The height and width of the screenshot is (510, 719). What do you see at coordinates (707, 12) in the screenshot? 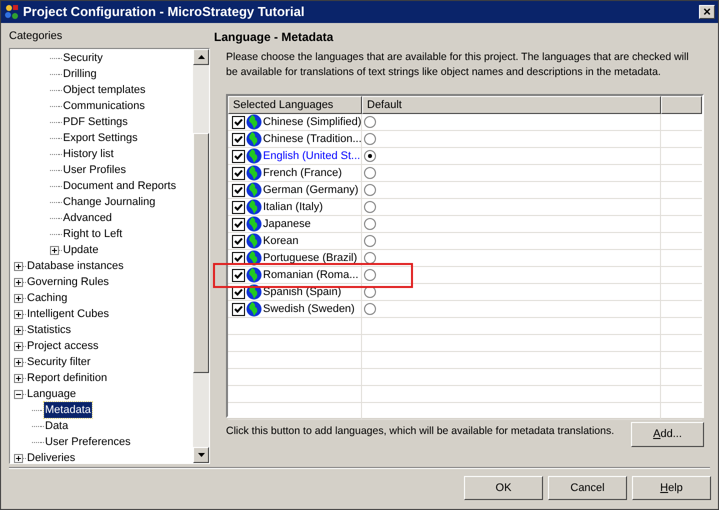
I see `close-button: ×` at bounding box center [707, 12].